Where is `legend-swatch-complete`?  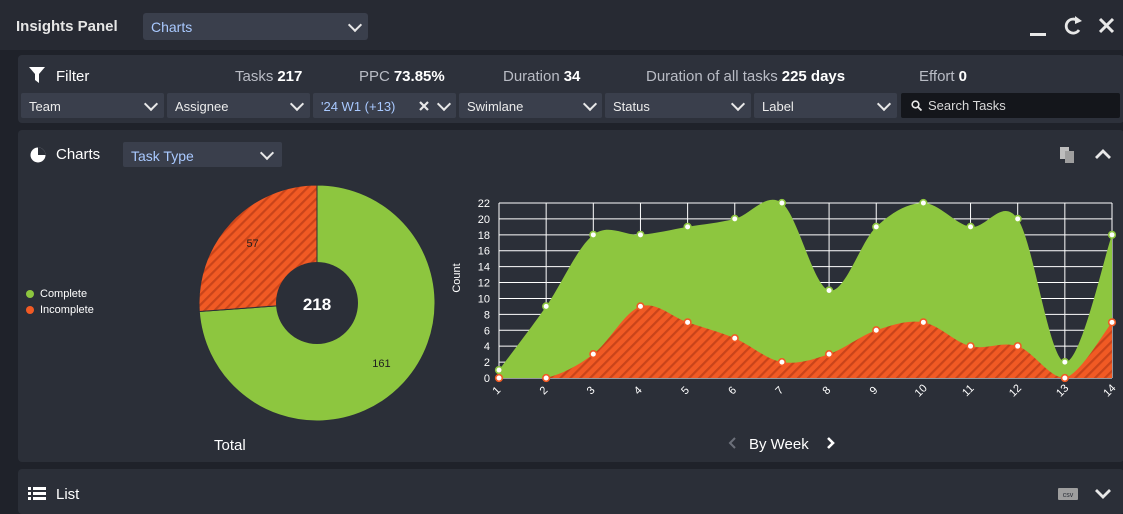 legend-swatch-complete is located at coordinates (30, 294).